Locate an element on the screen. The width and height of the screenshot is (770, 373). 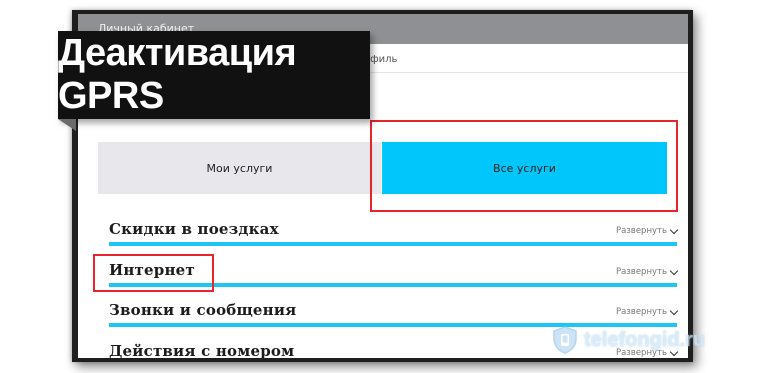
watermark: telefongid.ru is located at coordinates (628, 340).